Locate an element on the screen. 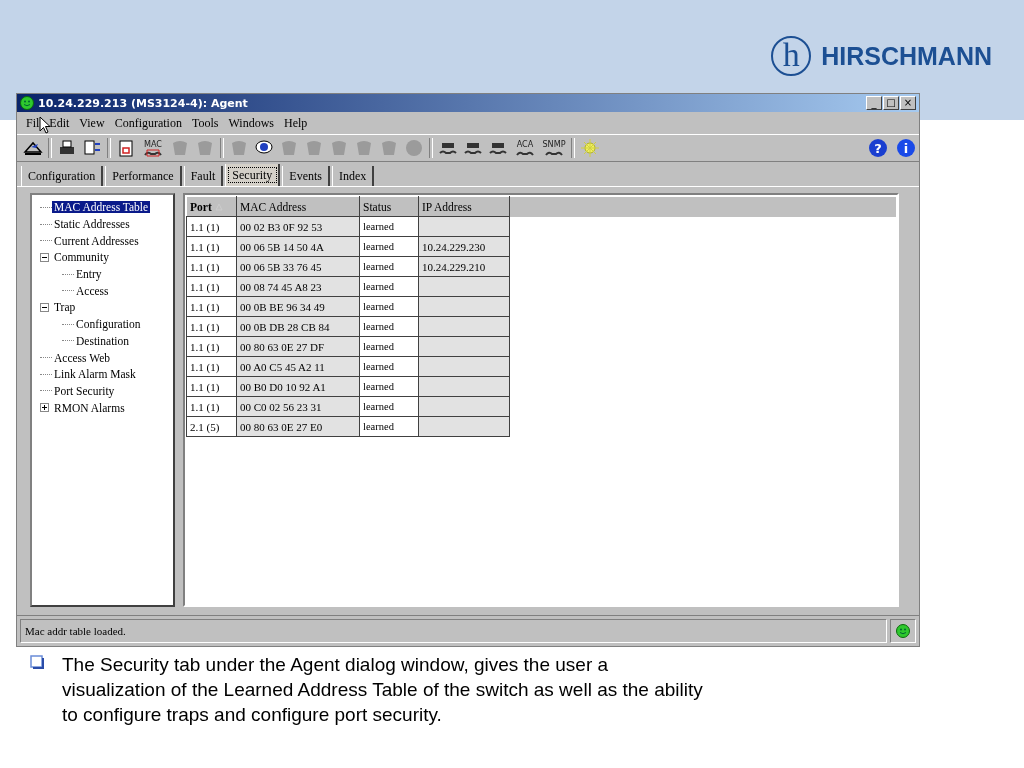  tree-item: Port Security is located at coordinates (84, 390).